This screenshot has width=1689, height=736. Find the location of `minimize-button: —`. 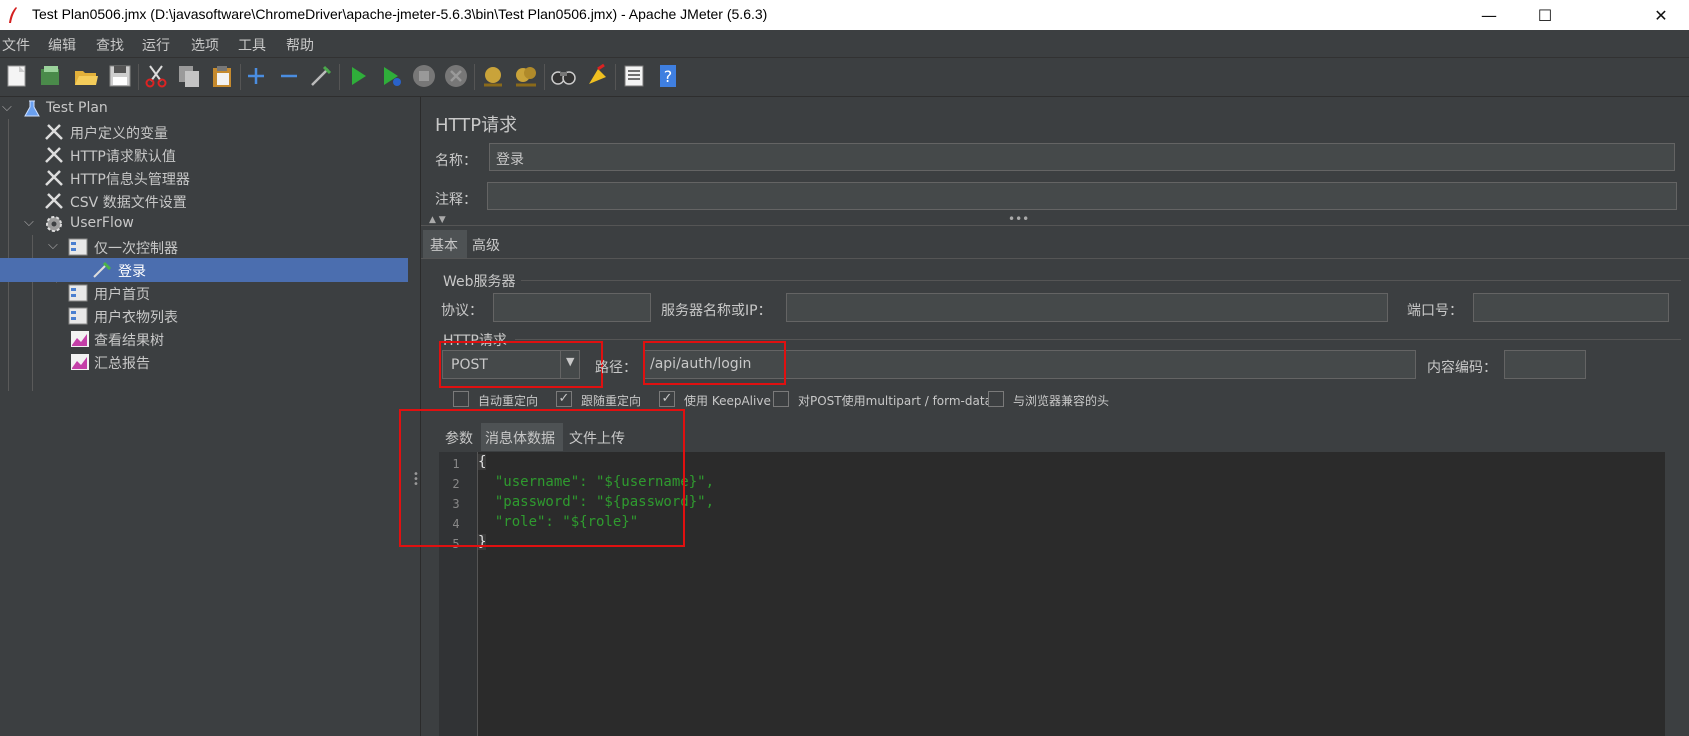

minimize-button: — is located at coordinates (1489, 15).